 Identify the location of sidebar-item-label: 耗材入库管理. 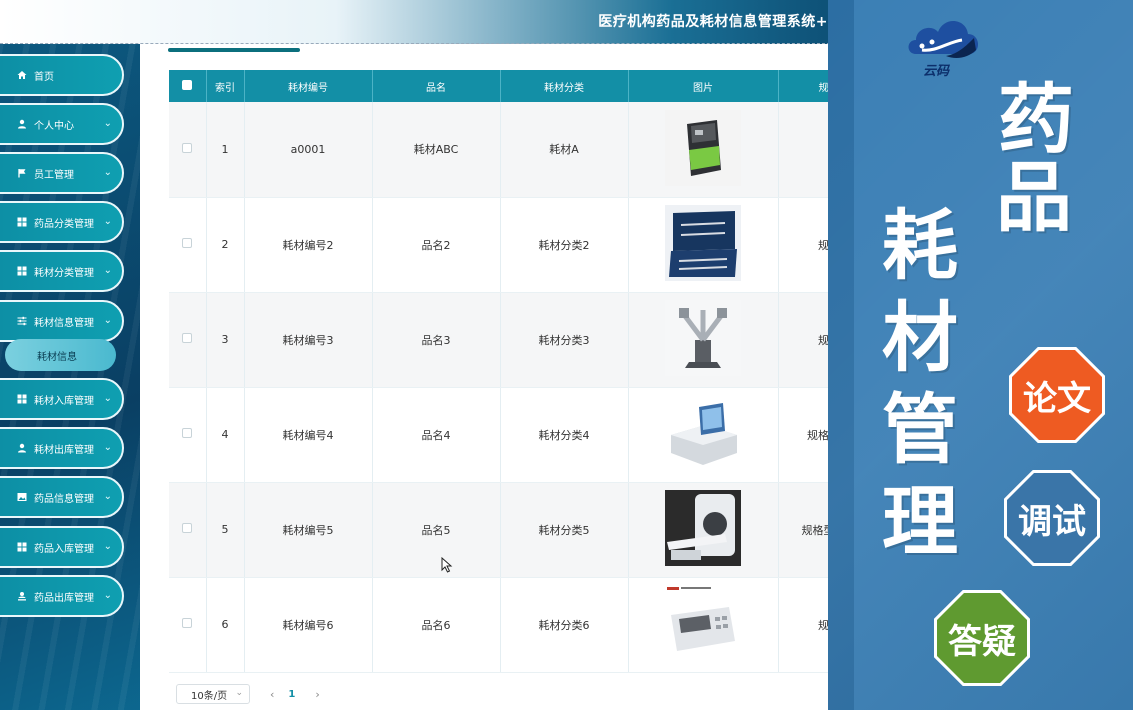
(64, 401).